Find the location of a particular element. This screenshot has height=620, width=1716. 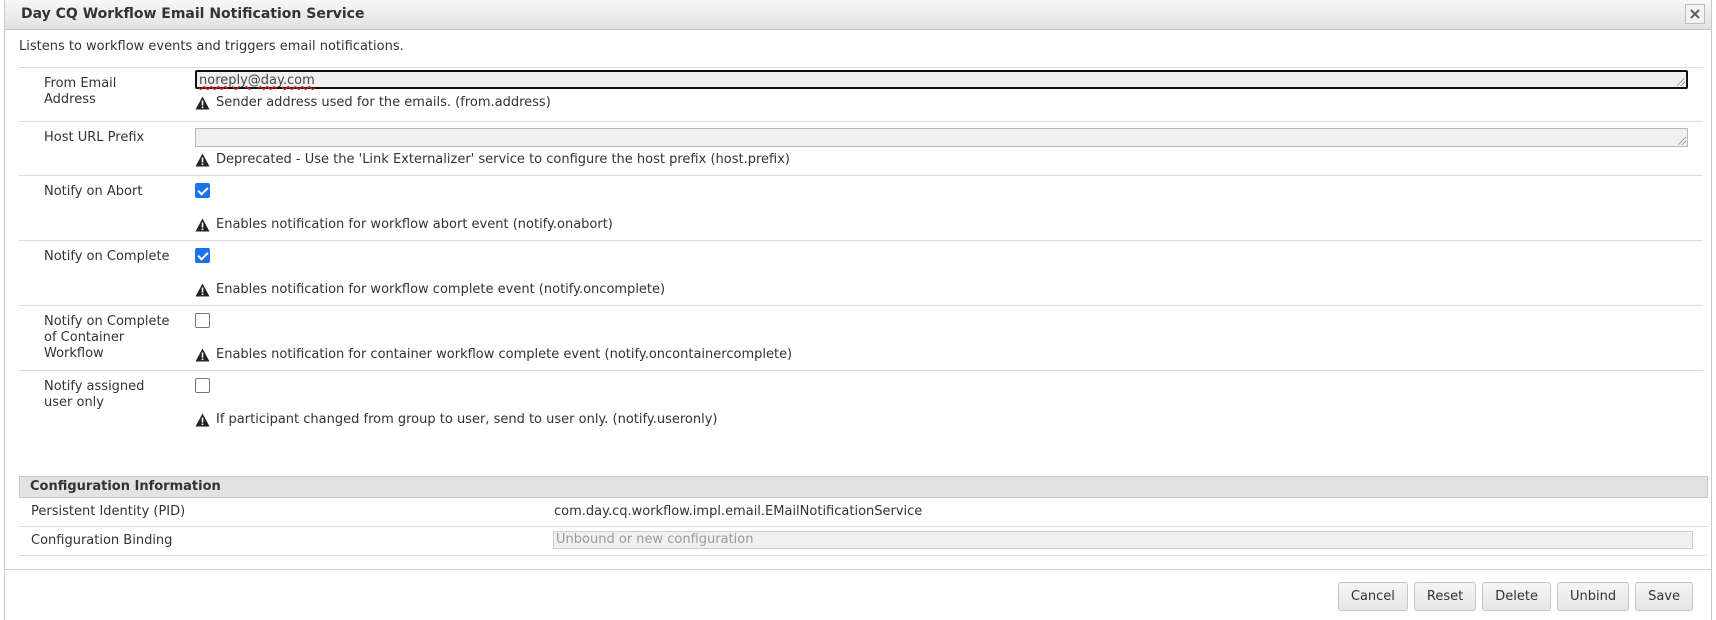

binding-label: Configuration Binding is located at coordinates (102, 540).